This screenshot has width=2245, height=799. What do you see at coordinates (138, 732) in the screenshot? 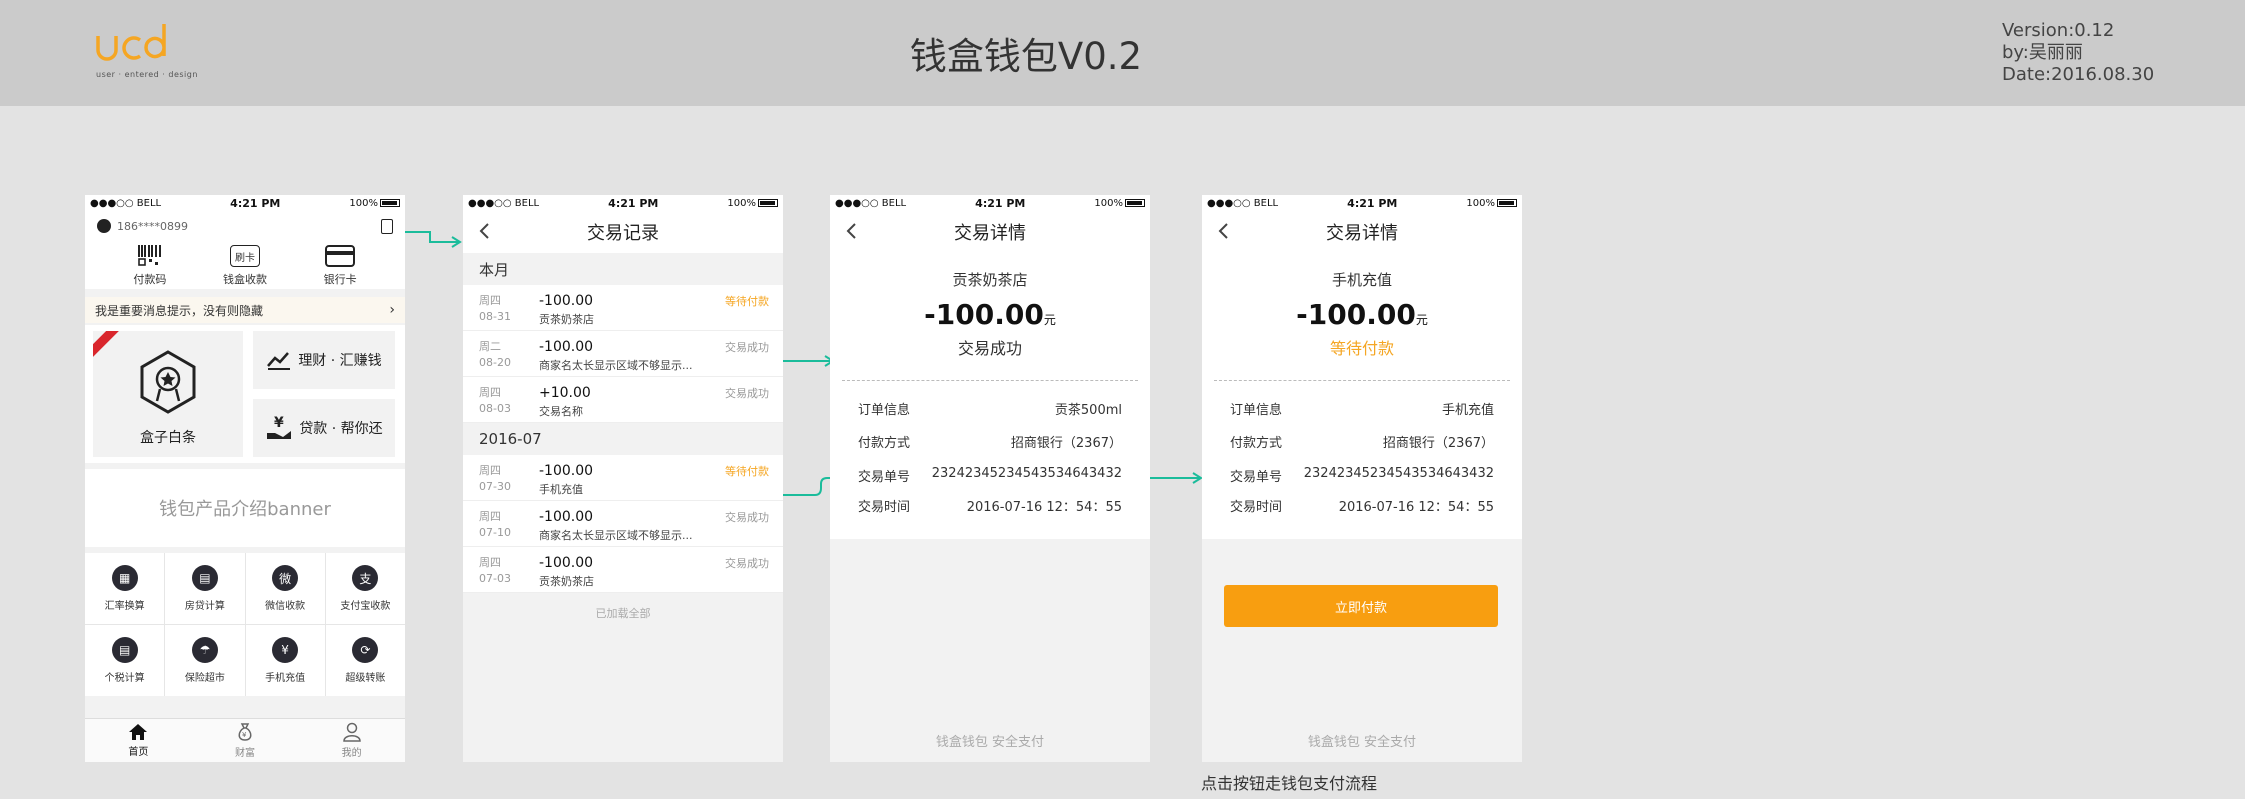
I see `home-icon` at bounding box center [138, 732].